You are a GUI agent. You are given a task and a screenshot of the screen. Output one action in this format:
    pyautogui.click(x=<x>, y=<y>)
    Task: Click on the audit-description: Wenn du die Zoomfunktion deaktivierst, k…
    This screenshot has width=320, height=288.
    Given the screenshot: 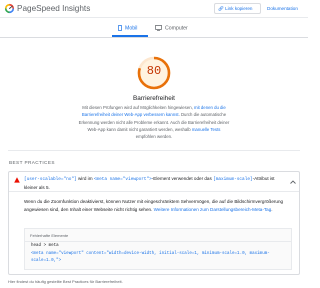 What is the action you would take?
    pyautogui.click(x=158, y=205)
    